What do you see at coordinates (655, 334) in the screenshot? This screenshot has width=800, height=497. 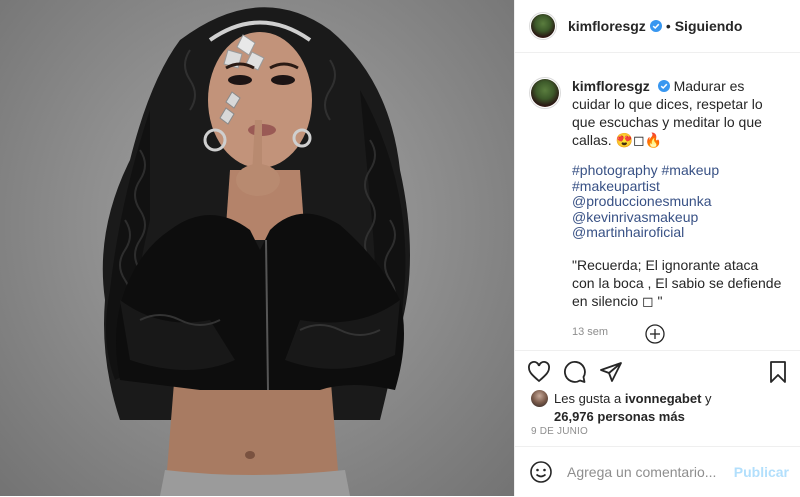 I see `load-more-icon` at bounding box center [655, 334].